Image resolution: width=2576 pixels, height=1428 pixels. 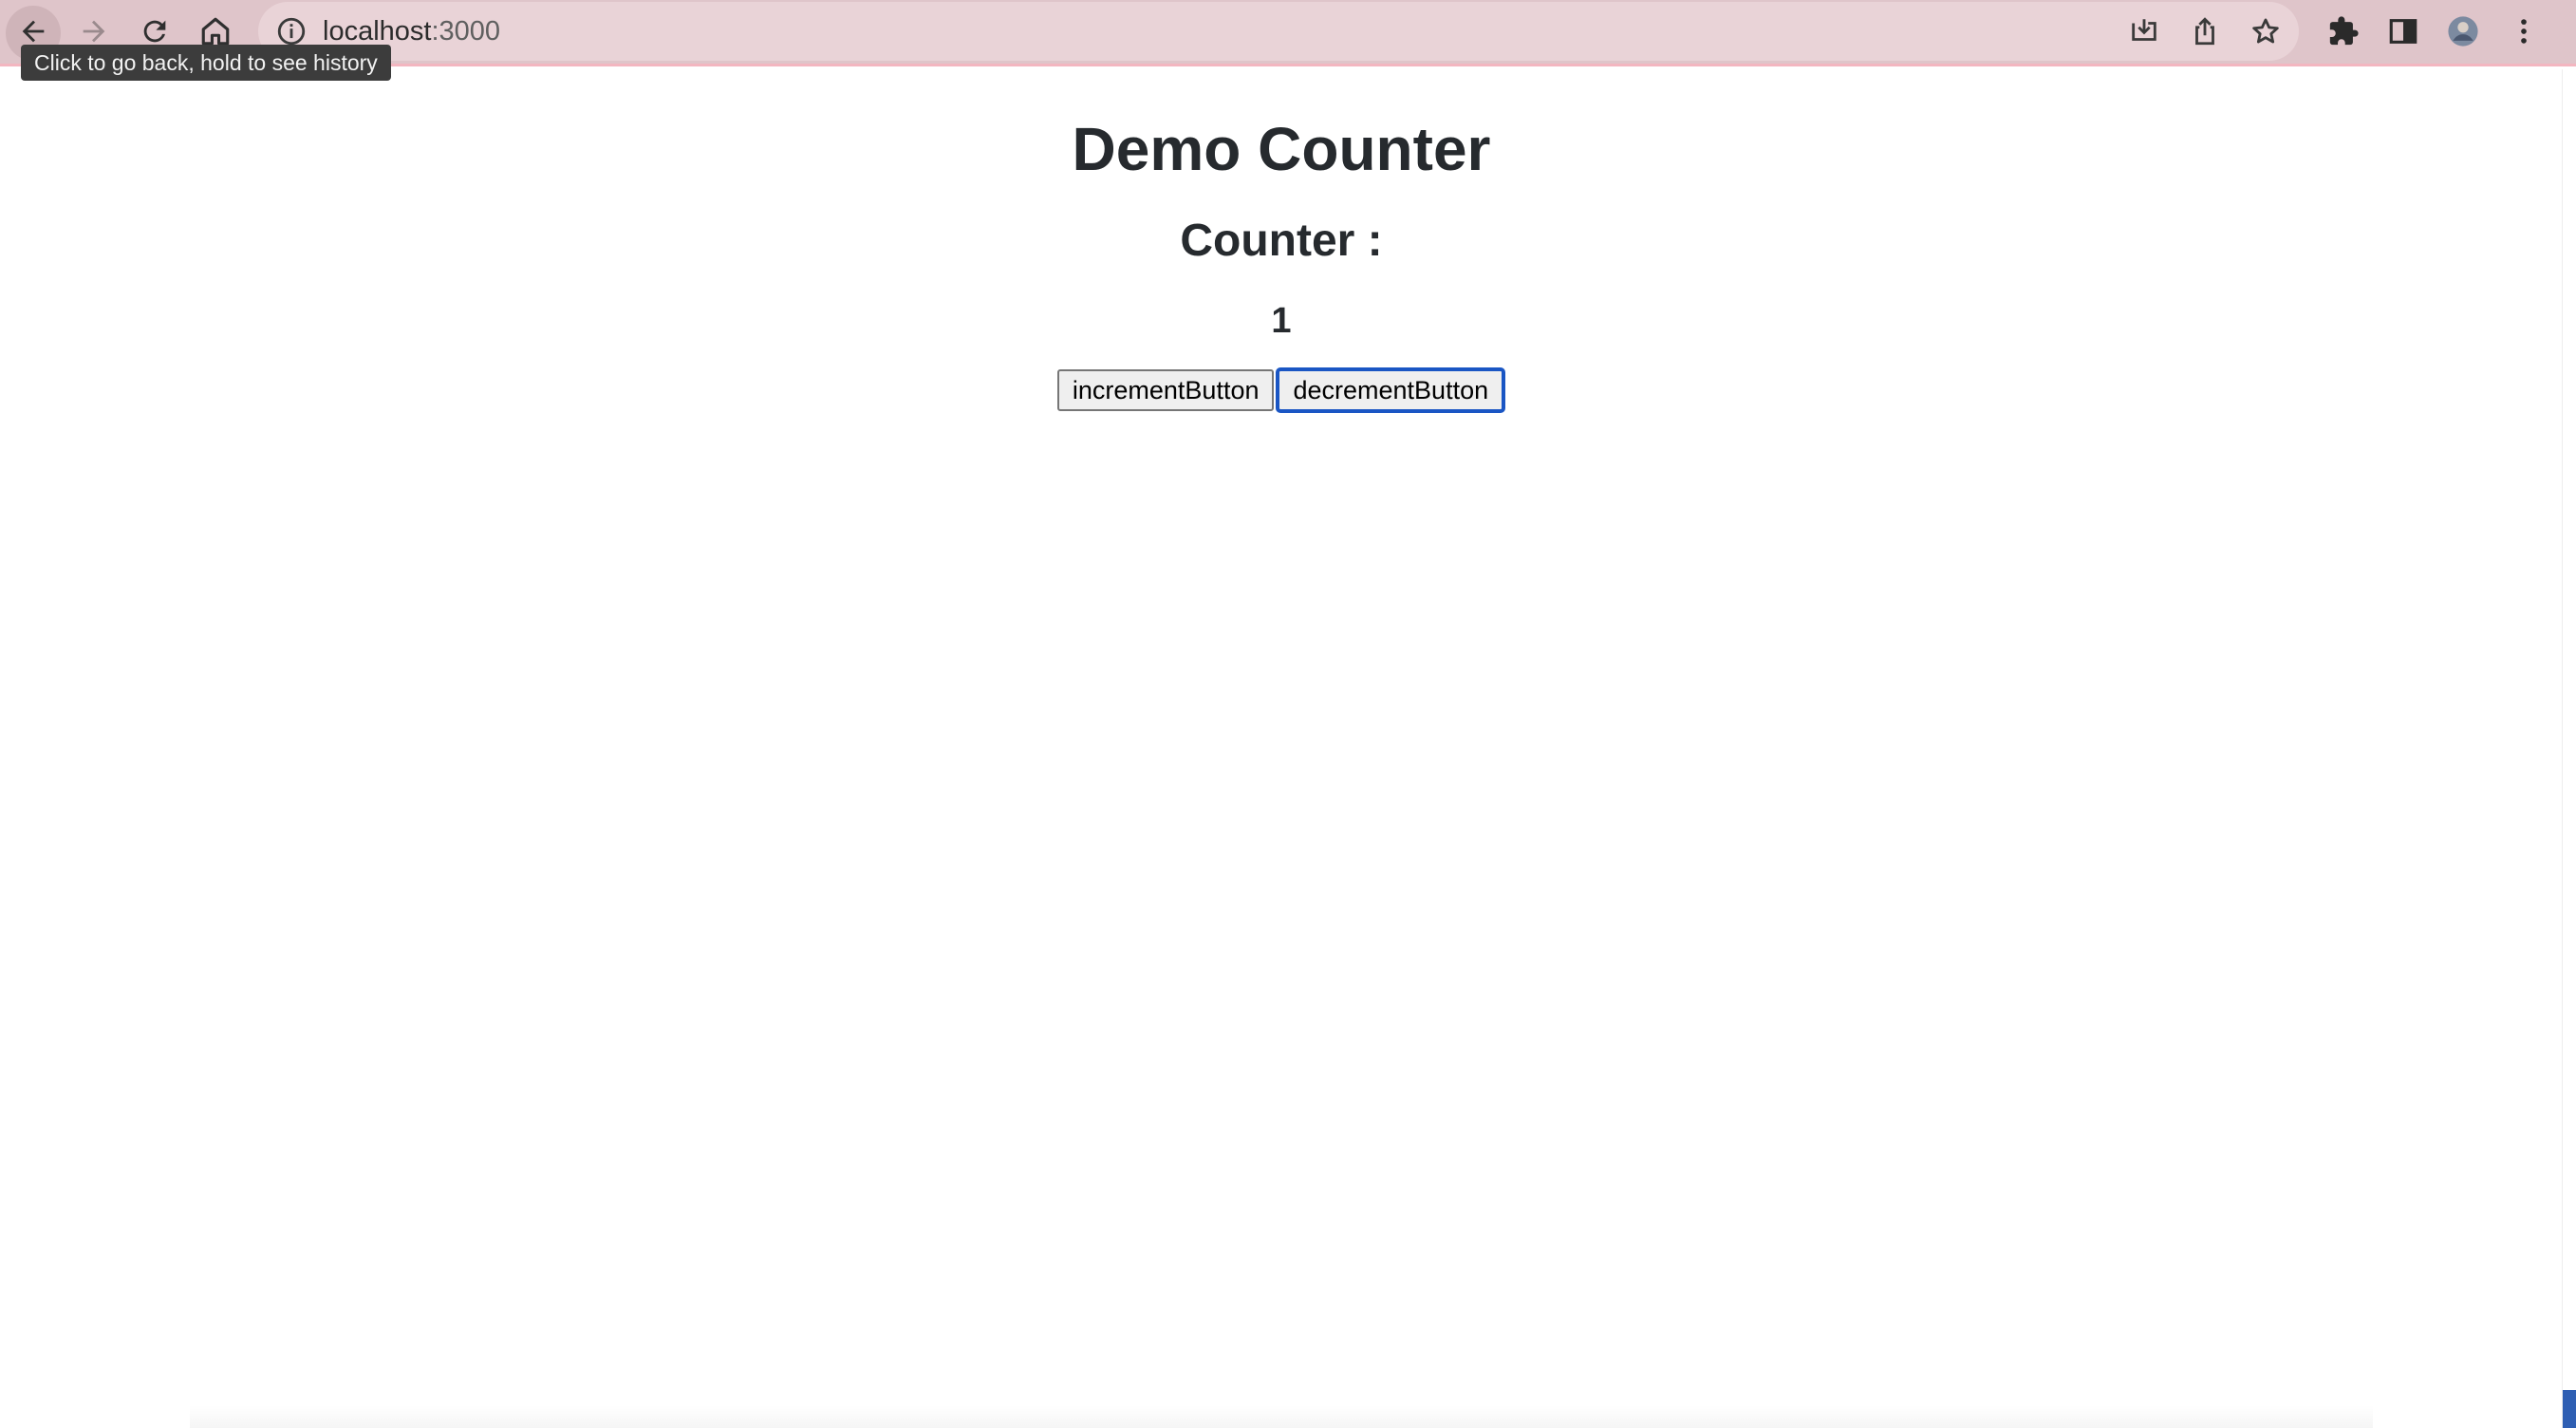 I want to click on puzzle-icon, so click(x=2344, y=34).